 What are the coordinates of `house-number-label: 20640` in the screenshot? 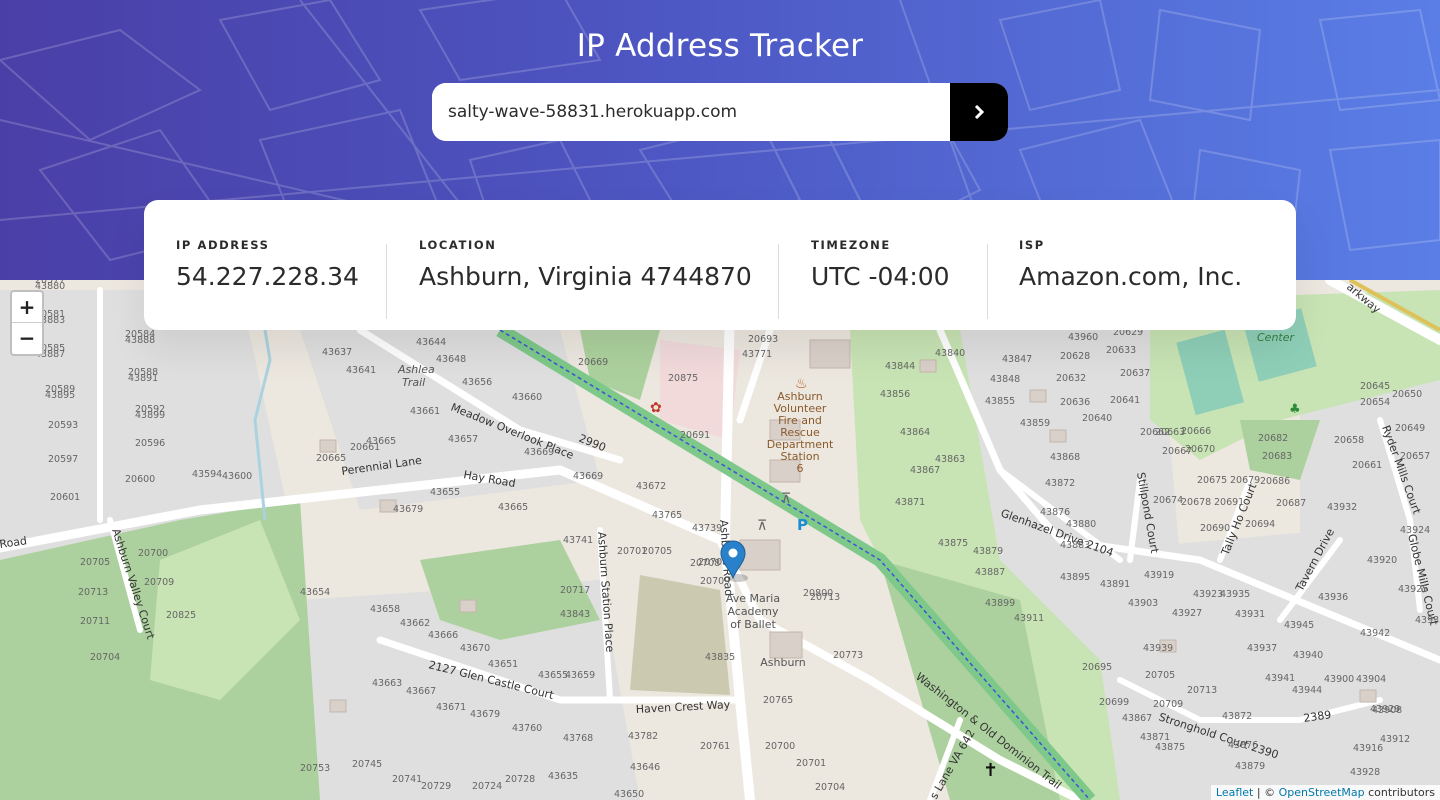 It's located at (1097, 418).